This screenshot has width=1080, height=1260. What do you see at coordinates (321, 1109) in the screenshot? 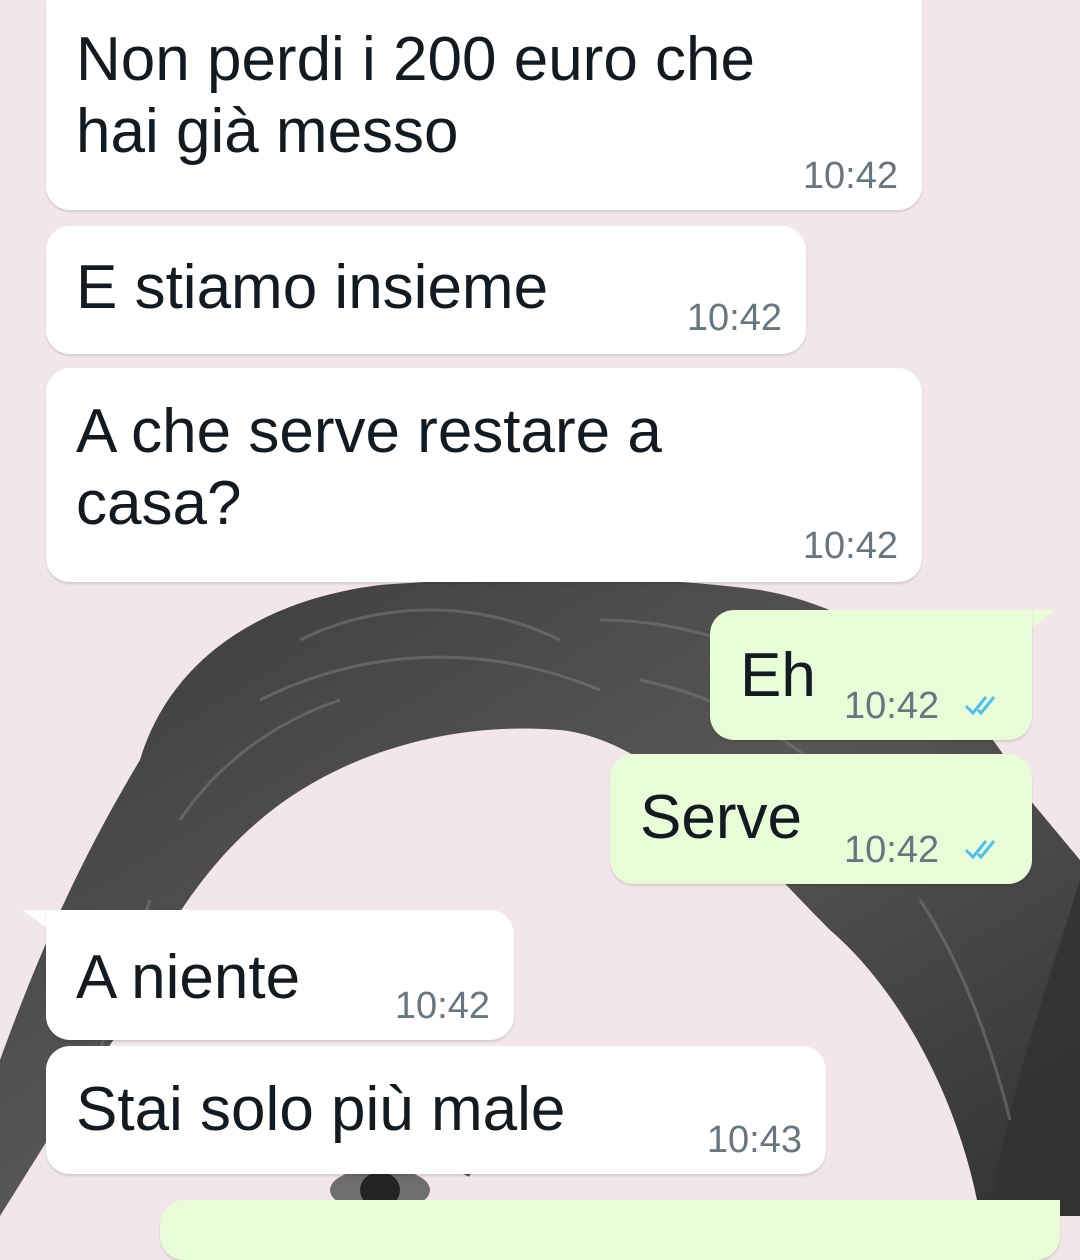
I see `message-text: Stai solo più male` at bounding box center [321, 1109].